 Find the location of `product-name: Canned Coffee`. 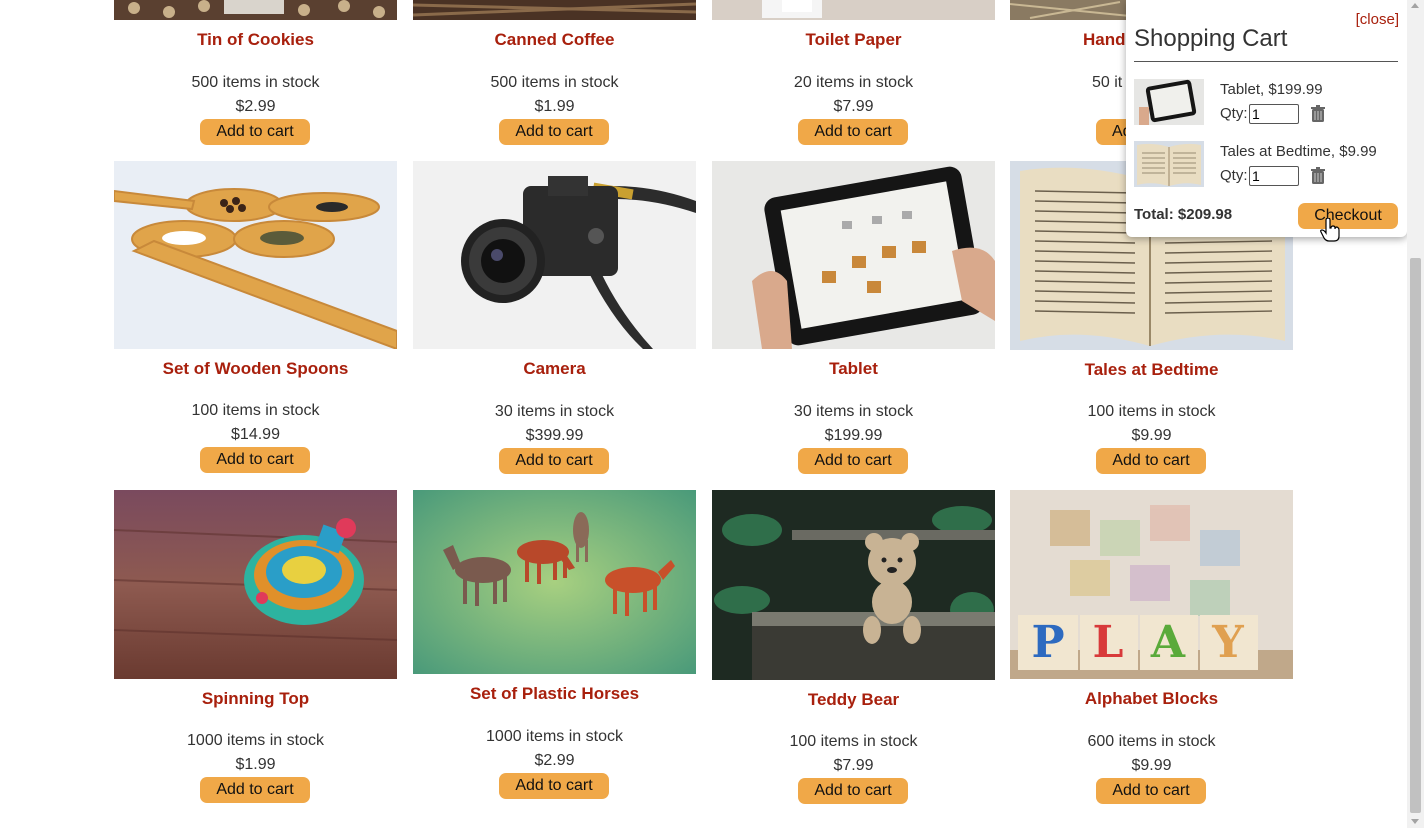

product-name: Canned Coffee is located at coordinates (554, 40).